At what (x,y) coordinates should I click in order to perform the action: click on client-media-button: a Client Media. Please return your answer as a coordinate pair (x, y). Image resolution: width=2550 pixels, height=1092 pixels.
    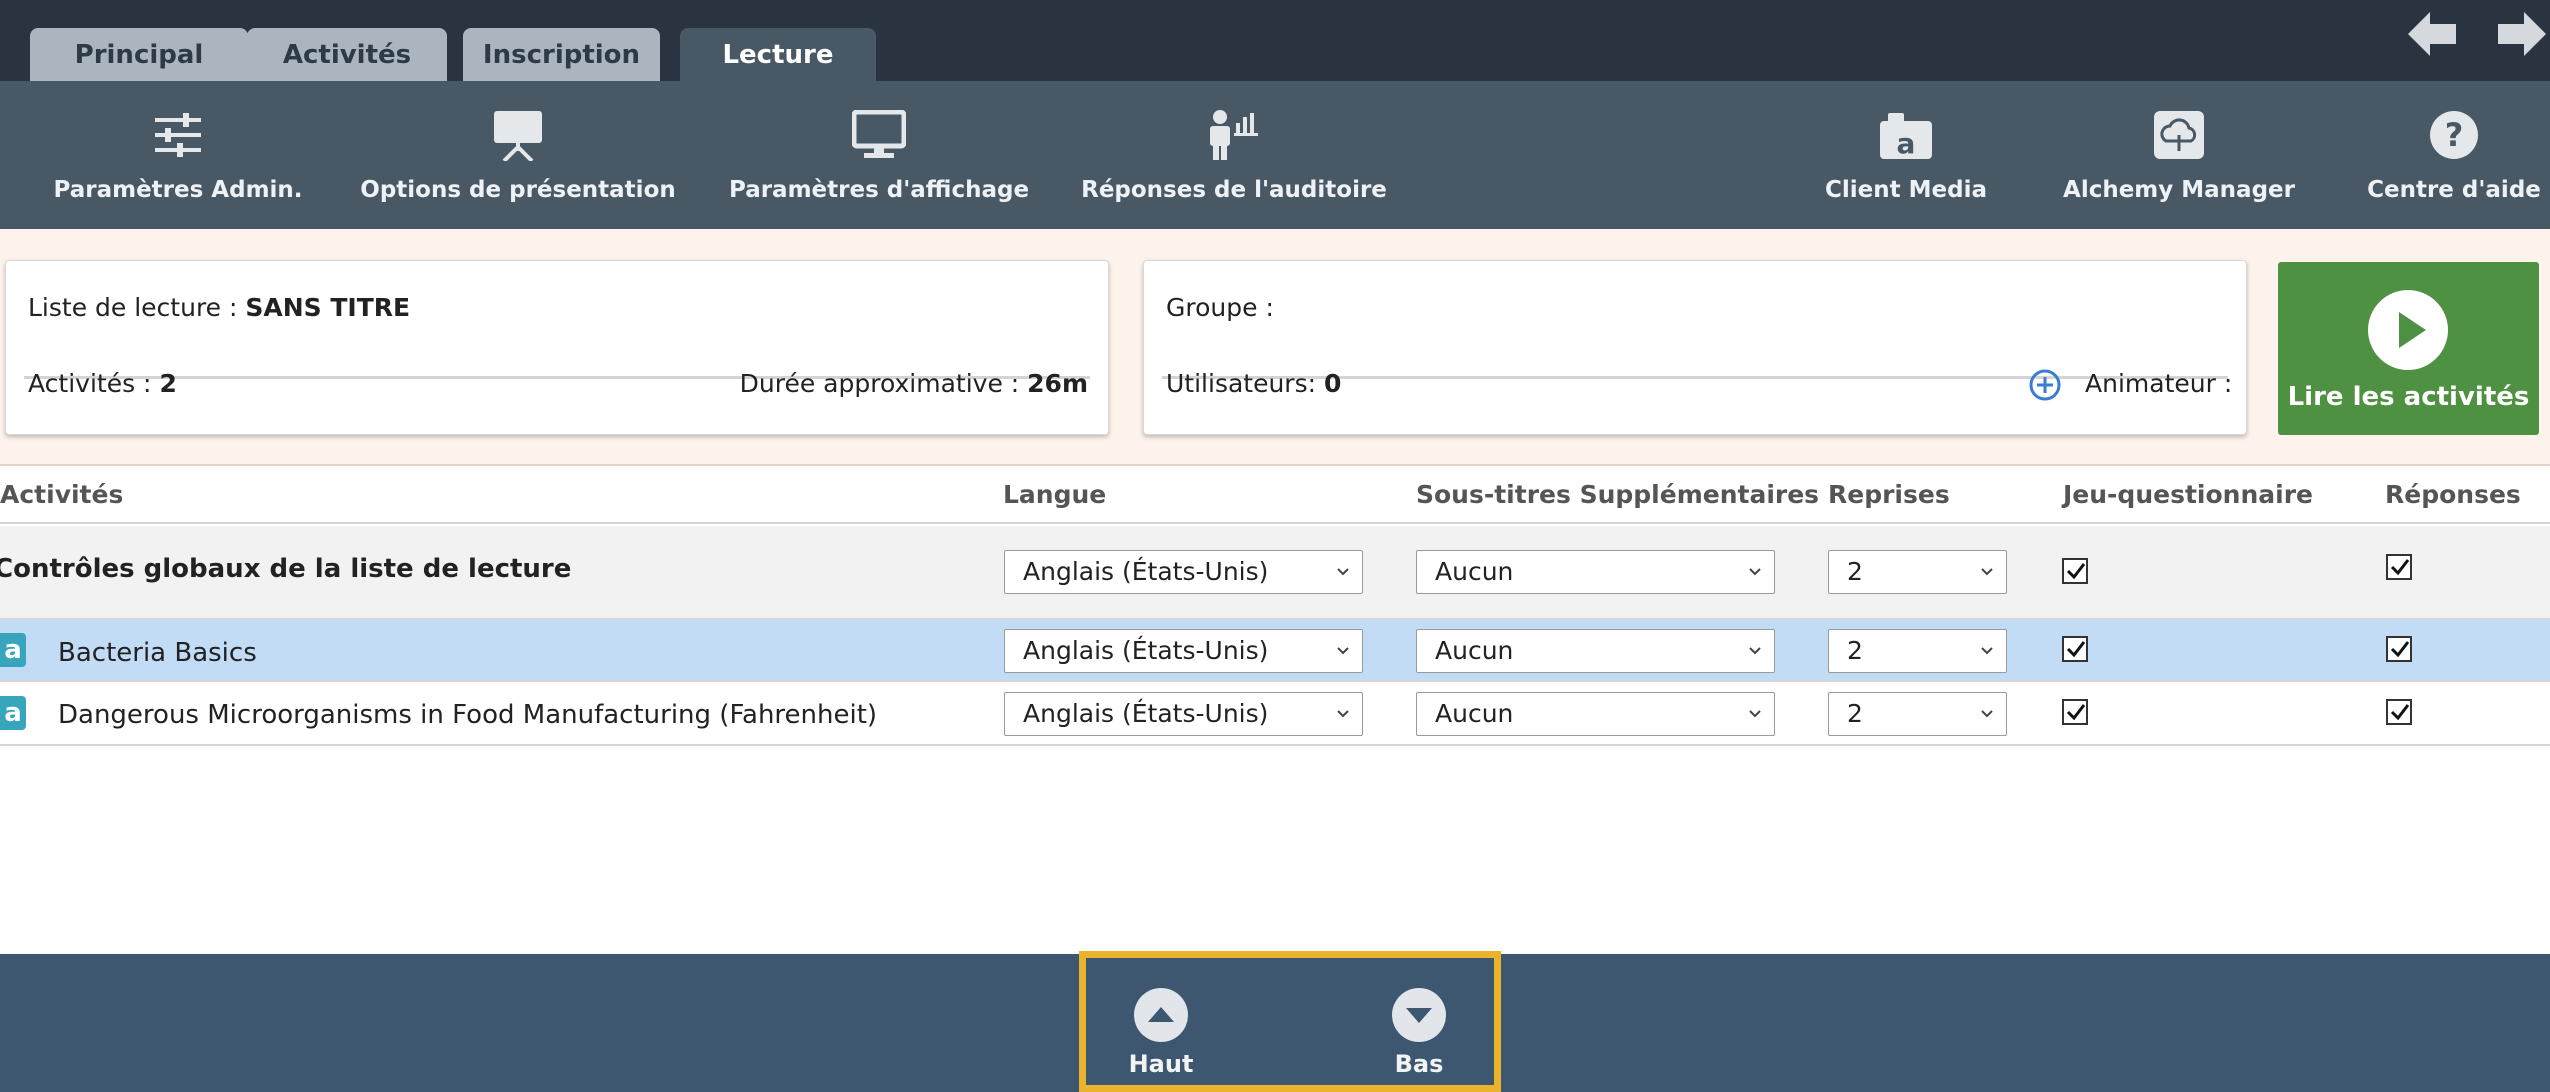
    Looking at the image, I should click on (1906, 155).